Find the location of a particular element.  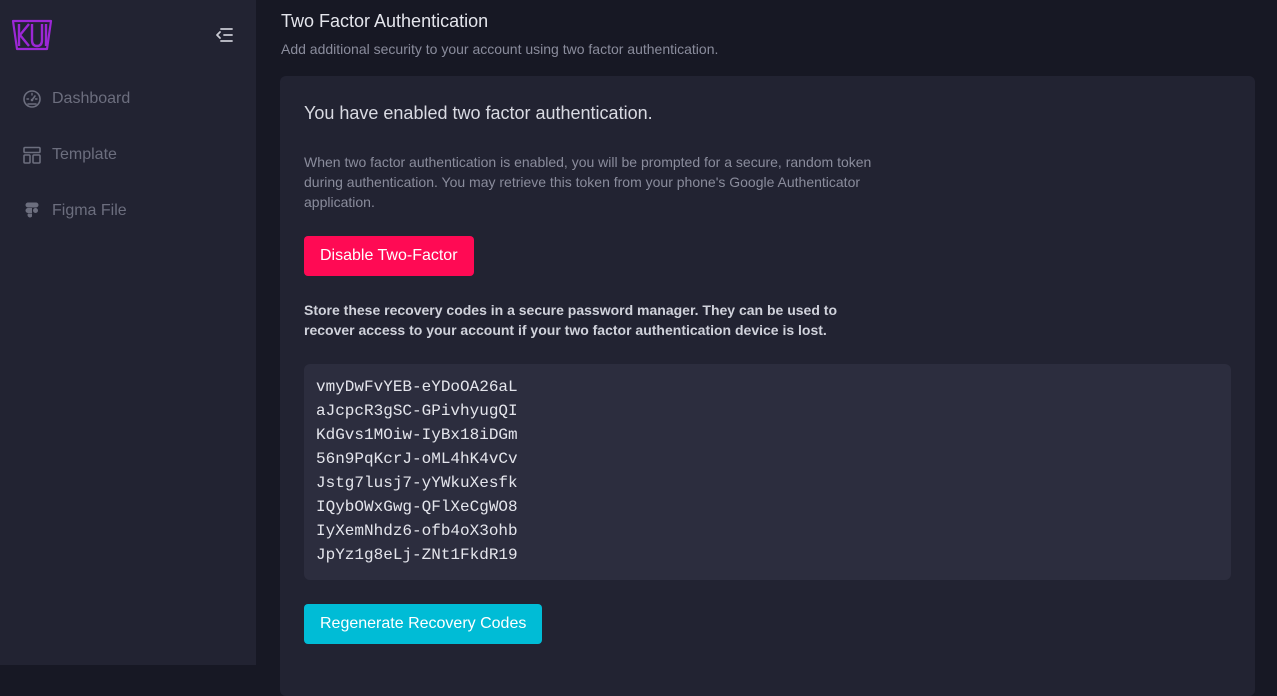

recovery-code: JpYz1g8eLj-ZNt1FkdR19 is located at coordinates (417, 555).